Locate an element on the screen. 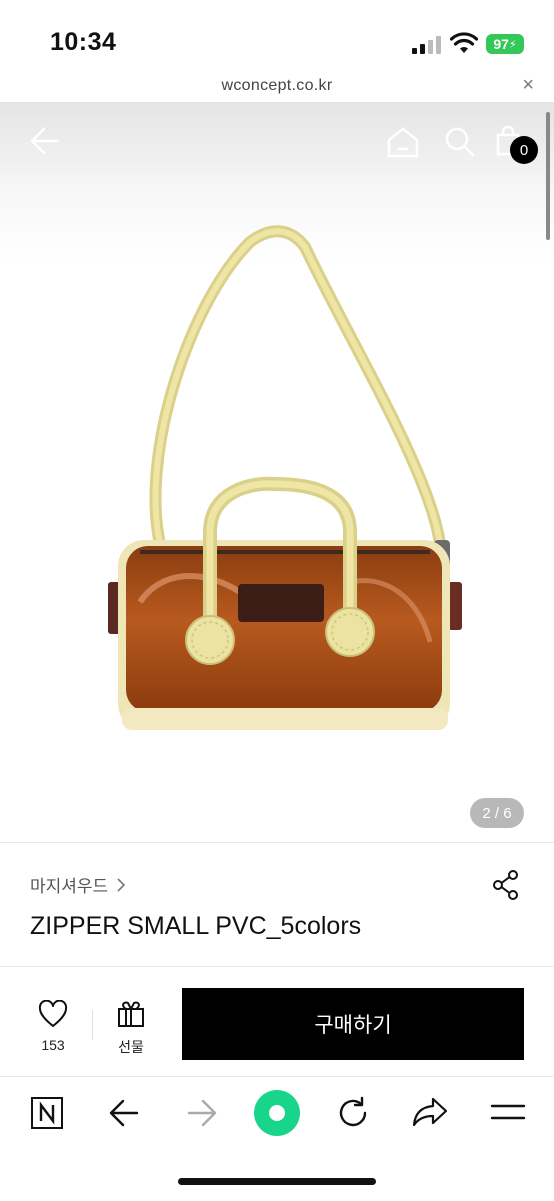 Image resolution: width=554 pixels, height=1201 pixels. brand-name: 마지셔우드 is located at coordinates (69, 884).